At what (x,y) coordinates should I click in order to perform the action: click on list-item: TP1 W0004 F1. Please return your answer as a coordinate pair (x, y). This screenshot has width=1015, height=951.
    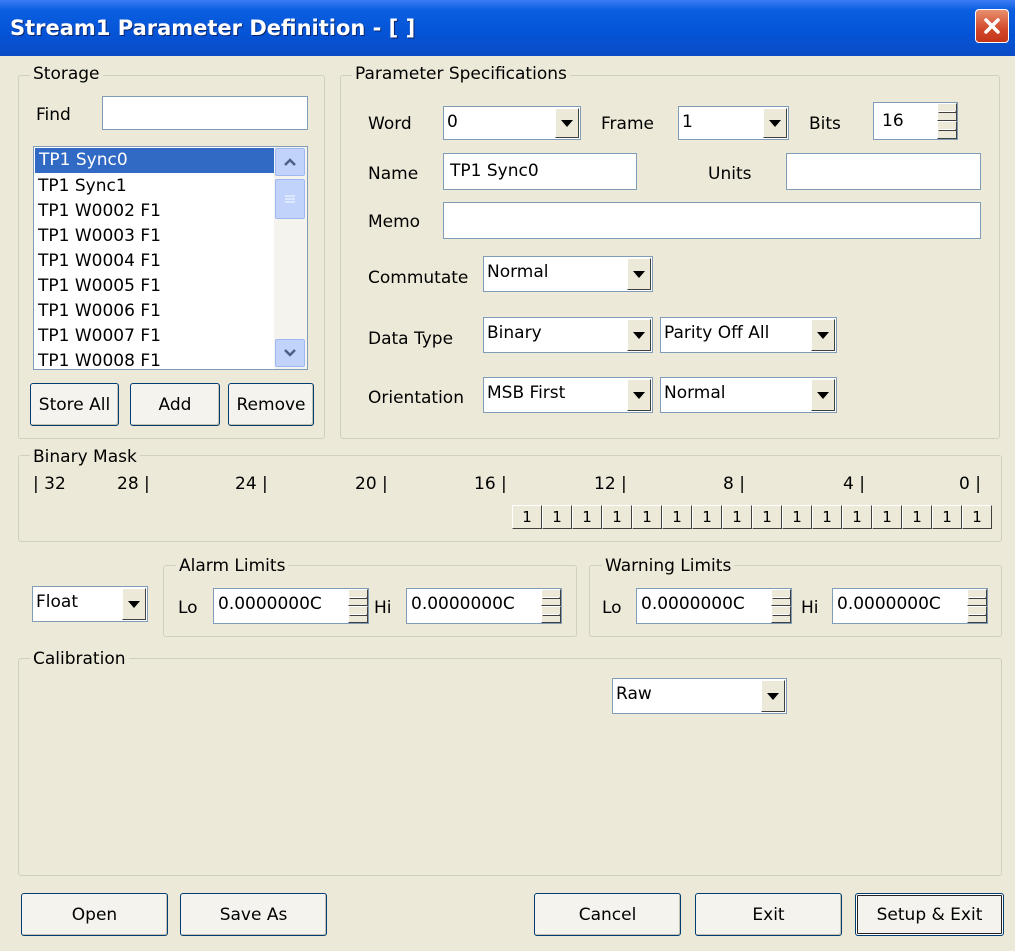
    Looking at the image, I should click on (170, 261).